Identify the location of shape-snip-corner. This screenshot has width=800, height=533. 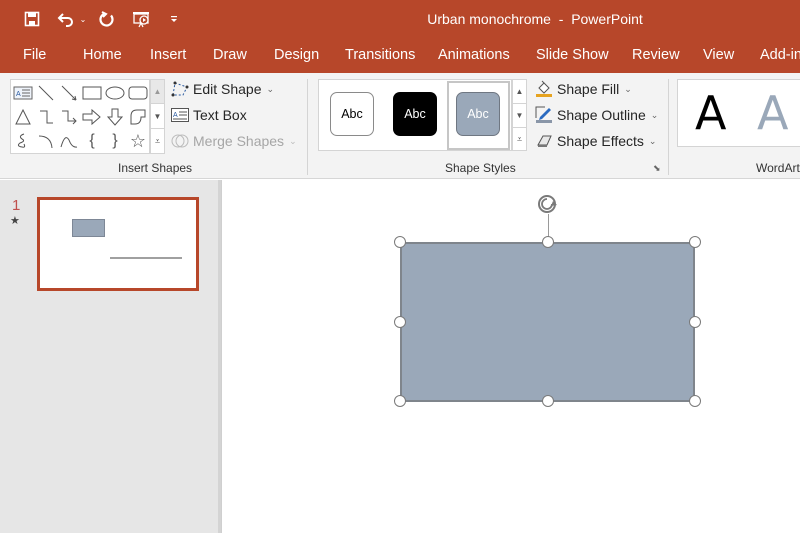
(138, 117).